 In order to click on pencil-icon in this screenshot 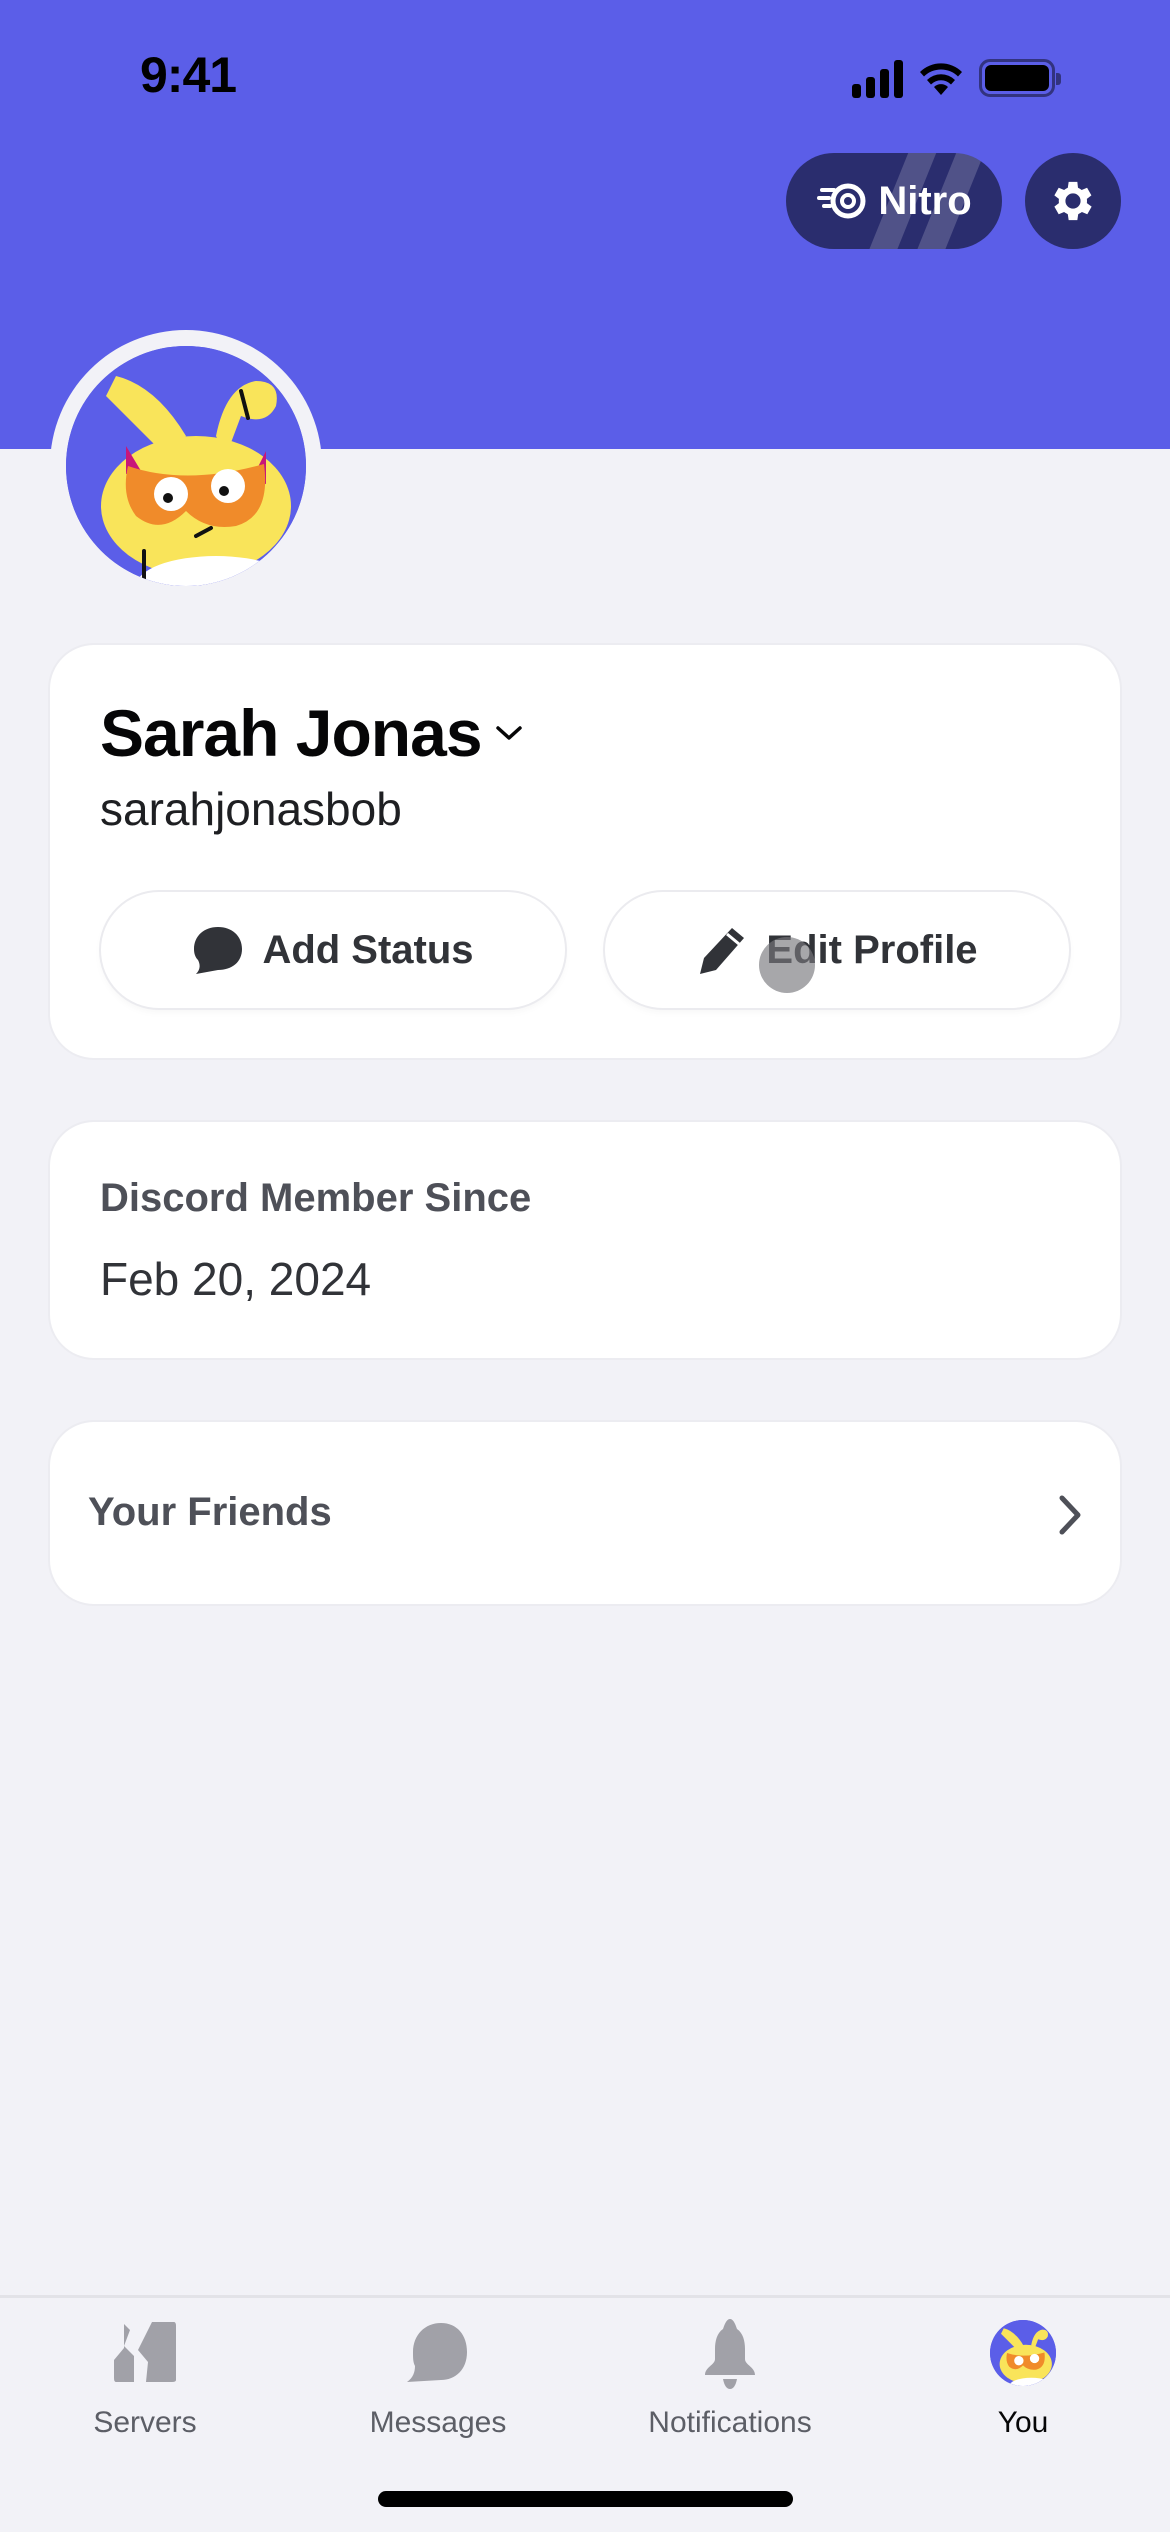, I will do `click(722, 951)`.